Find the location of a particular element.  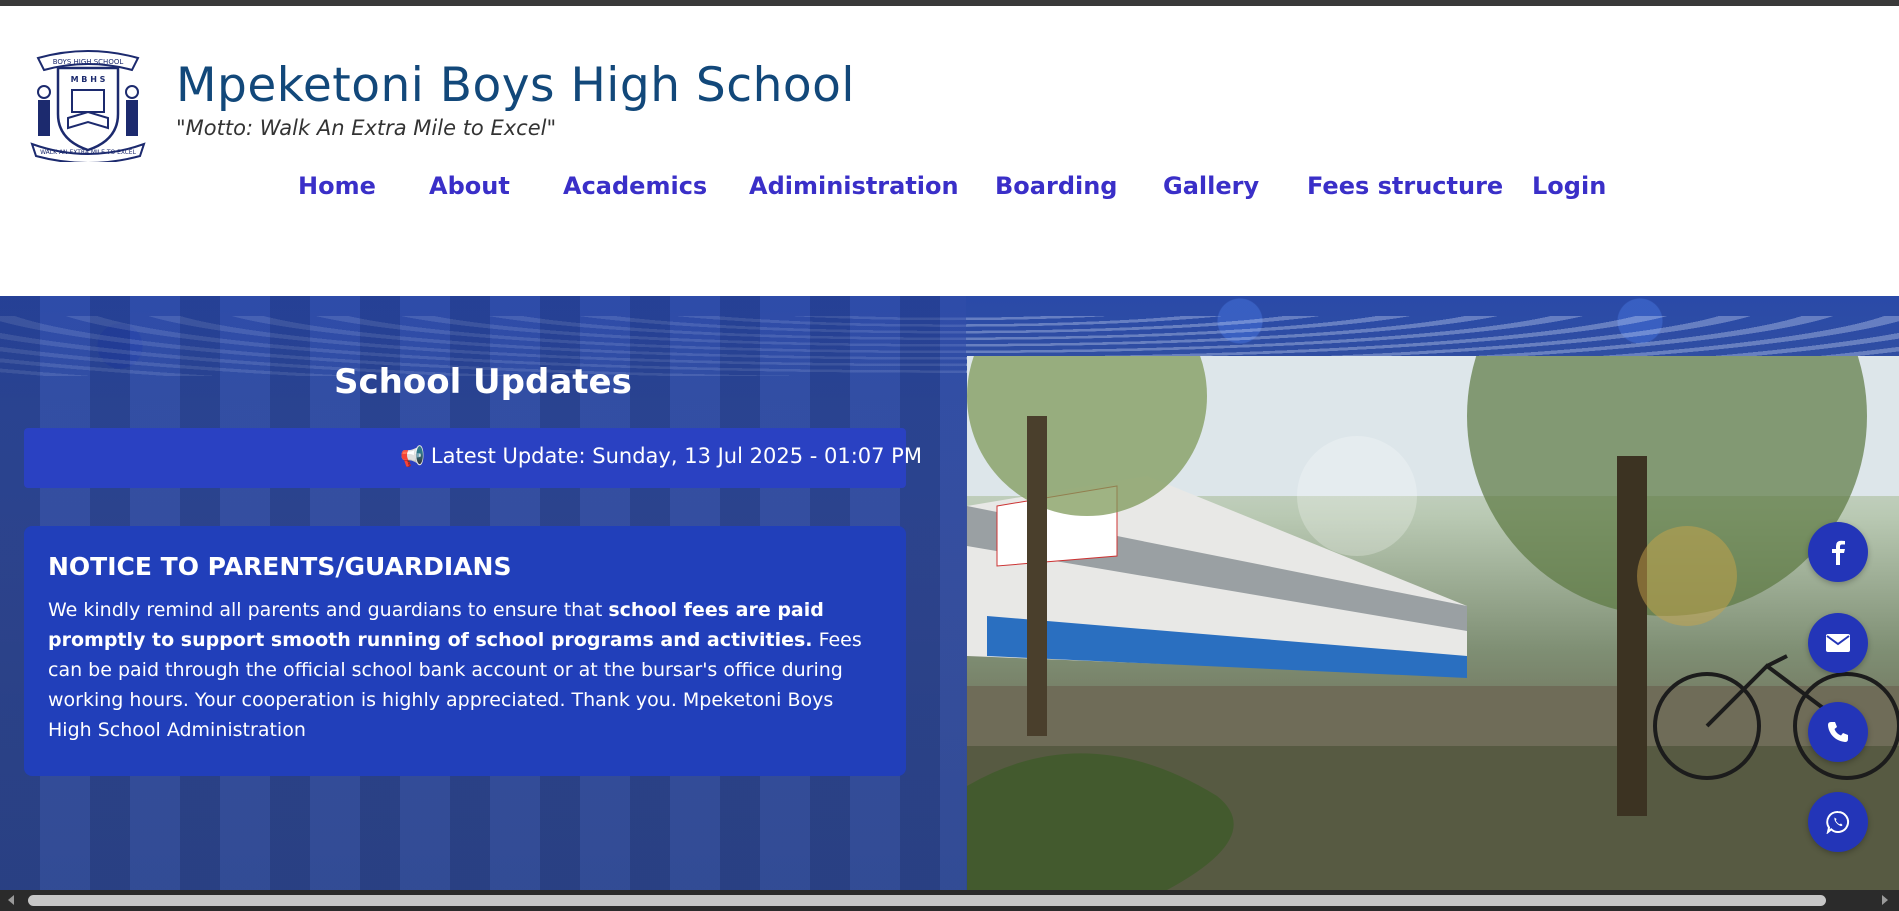

scroll-left-icon is located at coordinates (11, 900).